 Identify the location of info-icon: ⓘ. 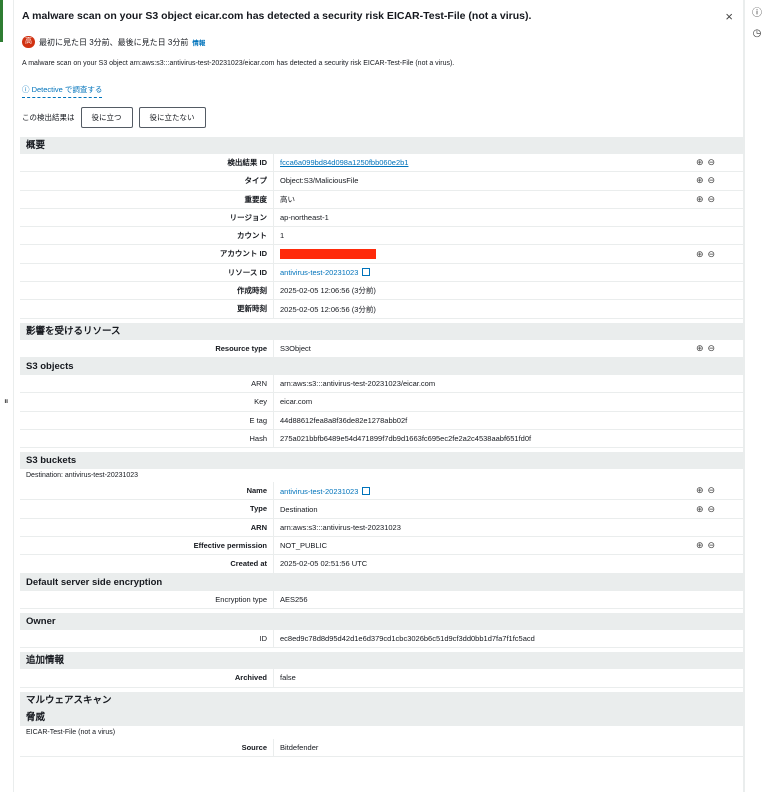
(757, 11).